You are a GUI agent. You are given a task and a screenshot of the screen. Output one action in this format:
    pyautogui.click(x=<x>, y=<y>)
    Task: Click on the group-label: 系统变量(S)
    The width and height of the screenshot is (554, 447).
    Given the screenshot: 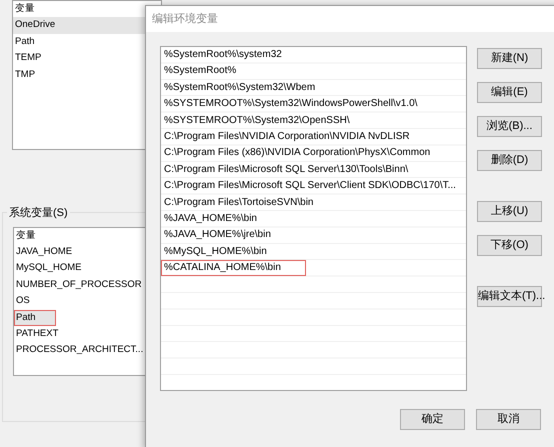 What is the action you would take?
    pyautogui.click(x=38, y=213)
    